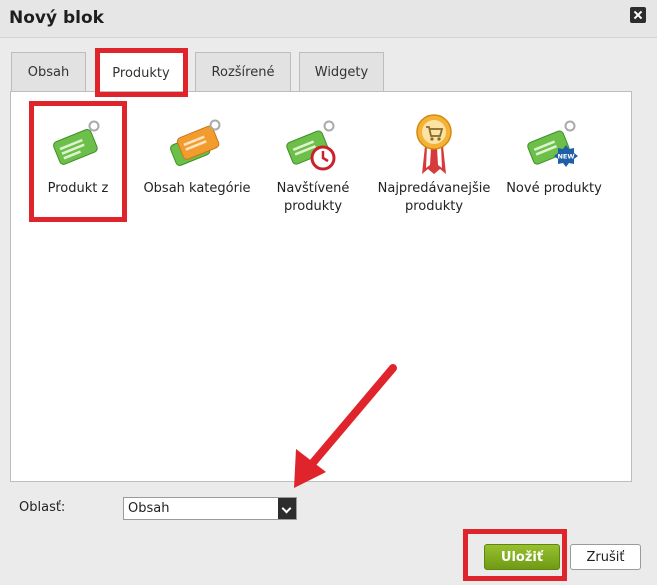 The image size is (657, 585). Describe the element at coordinates (434, 144) in the screenshot. I see `medal-cart-icon` at that location.